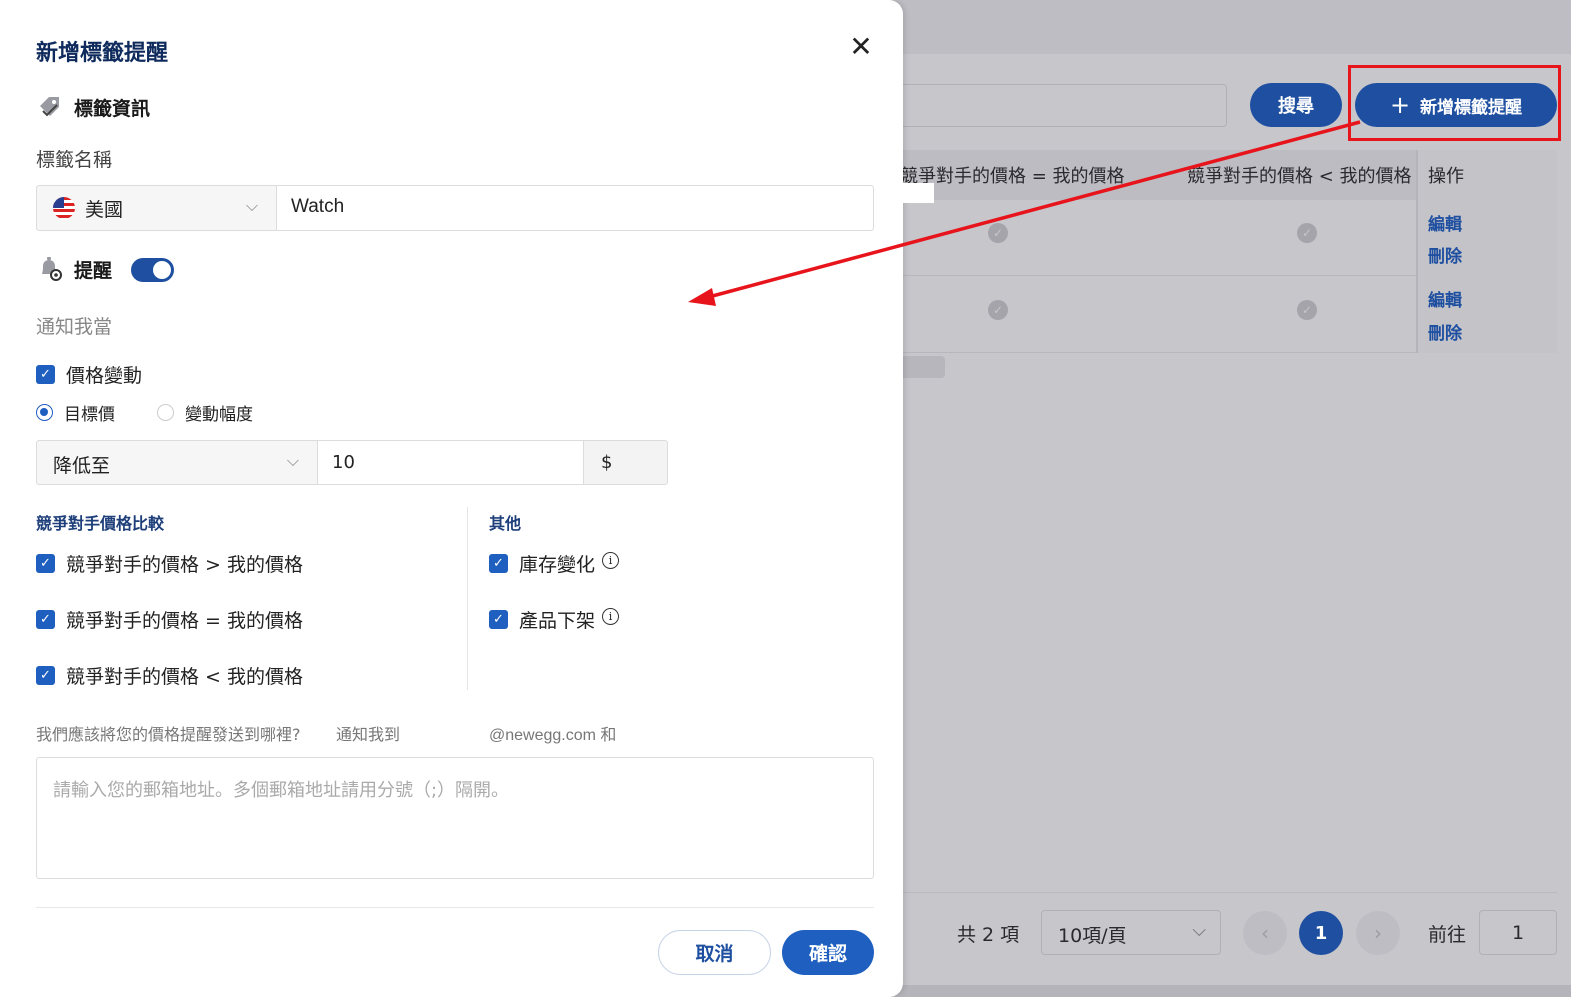  I want to click on notify-when-label: 通知我當, so click(74, 327).